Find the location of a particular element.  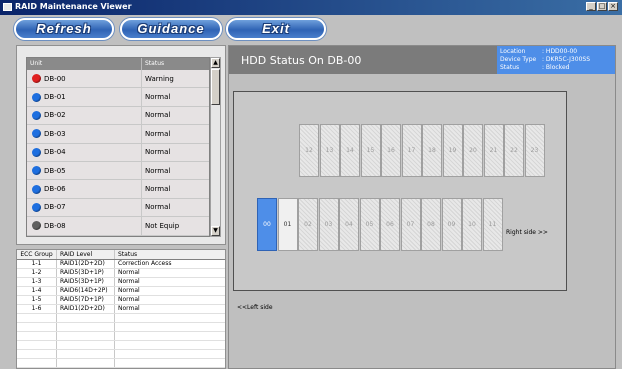

drive-slot: 19 is located at coordinates (452, 150).